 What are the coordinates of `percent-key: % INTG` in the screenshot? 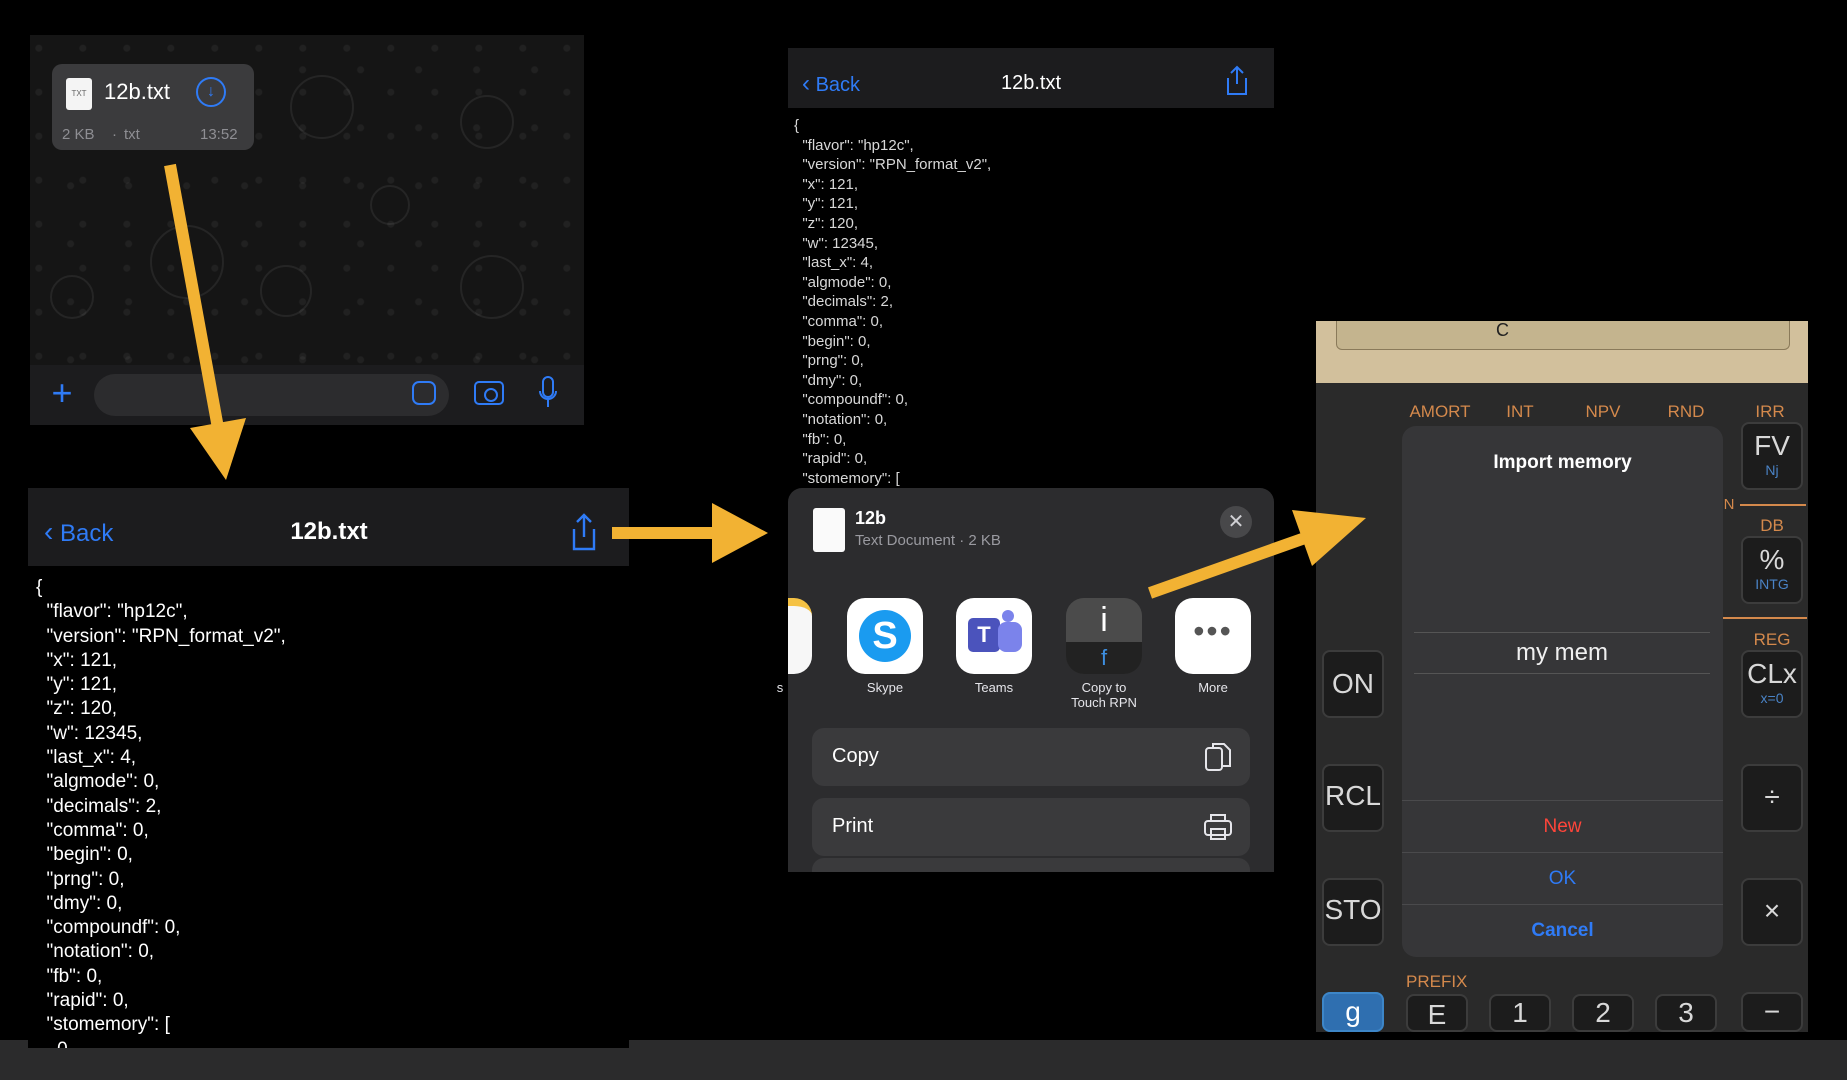 It's located at (1772, 570).